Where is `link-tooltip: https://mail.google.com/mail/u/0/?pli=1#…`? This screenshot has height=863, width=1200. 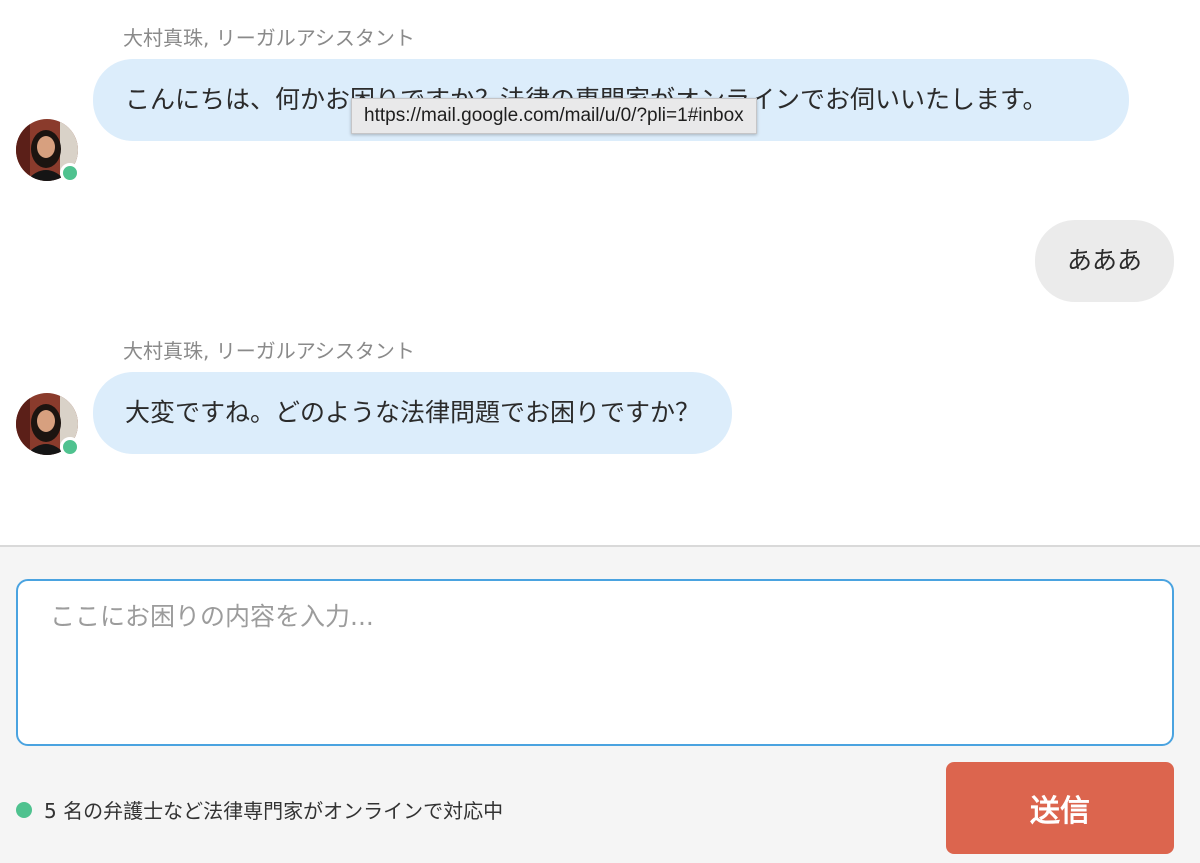
link-tooltip: https://mail.google.com/mail/u/0/?pli=1#… is located at coordinates (554, 116).